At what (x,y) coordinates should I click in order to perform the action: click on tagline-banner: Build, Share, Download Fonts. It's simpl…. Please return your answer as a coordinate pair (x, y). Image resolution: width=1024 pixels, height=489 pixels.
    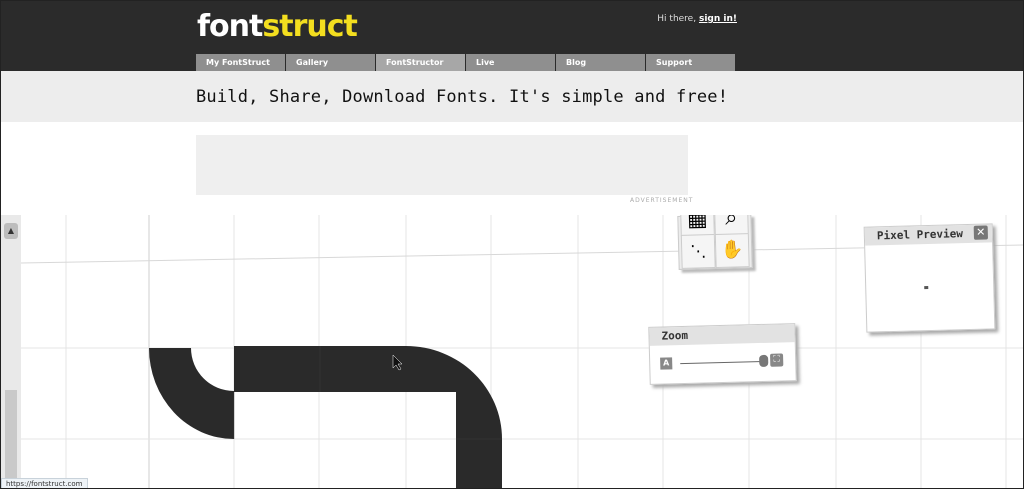
    Looking at the image, I should click on (512, 96).